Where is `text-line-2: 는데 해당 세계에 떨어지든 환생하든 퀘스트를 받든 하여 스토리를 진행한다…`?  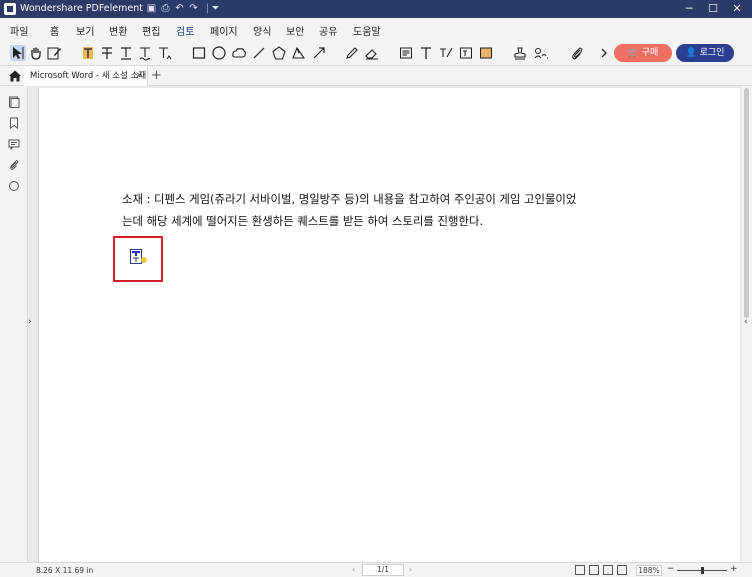 text-line-2: 는데 해당 세계에 떨어지든 환생하든 퀘스트를 받든 하여 스토리를 진행한다… is located at coordinates (303, 221).